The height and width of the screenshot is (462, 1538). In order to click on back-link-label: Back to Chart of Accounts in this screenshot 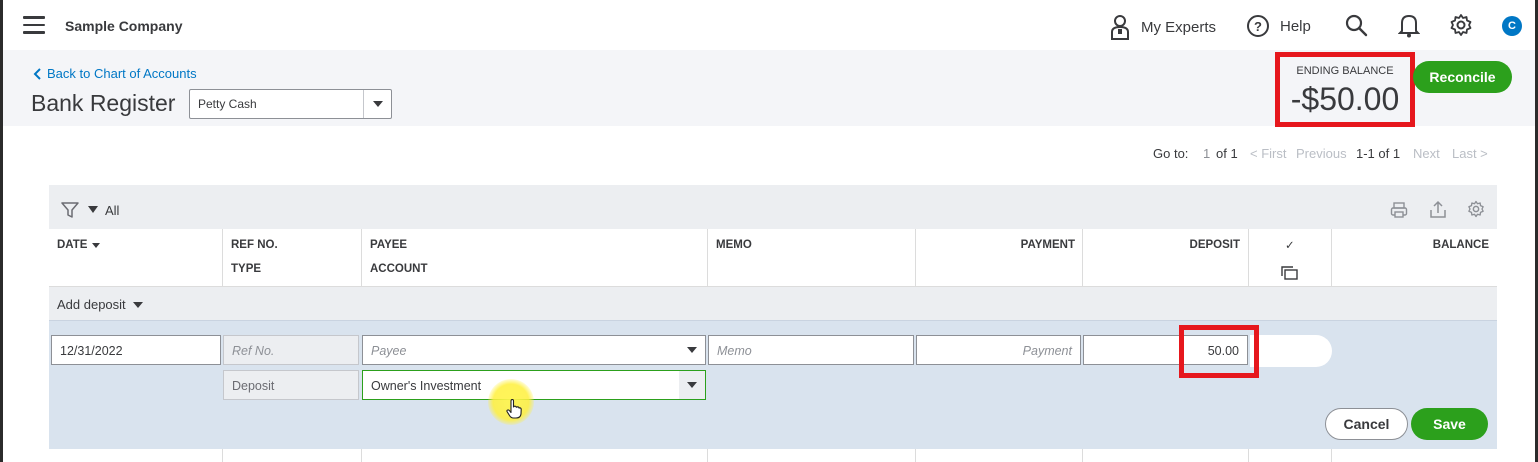, I will do `click(122, 73)`.